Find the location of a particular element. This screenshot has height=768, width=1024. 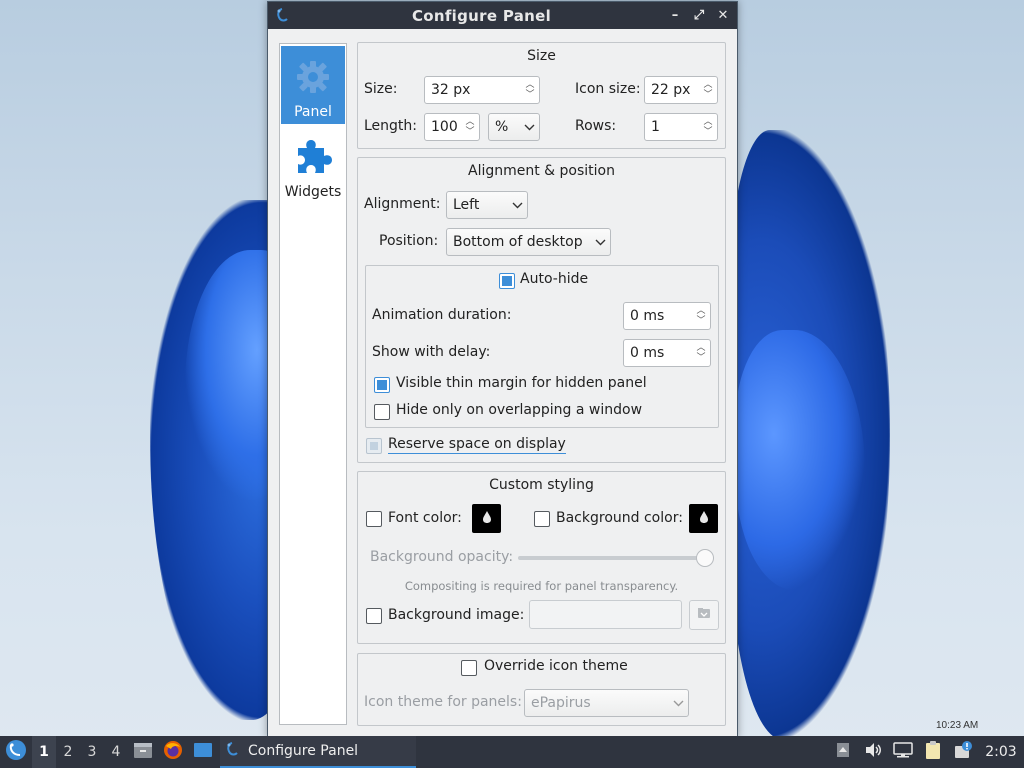

background-color-checkbox is located at coordinates (542, 519).